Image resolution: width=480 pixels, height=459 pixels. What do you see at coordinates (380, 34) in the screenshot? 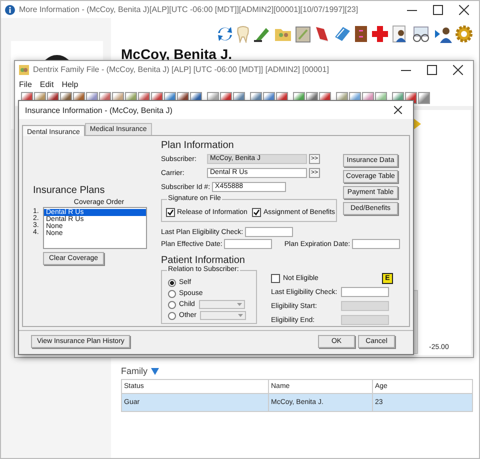
I see `medical-cross-icon` at bounding box center [380, 34].